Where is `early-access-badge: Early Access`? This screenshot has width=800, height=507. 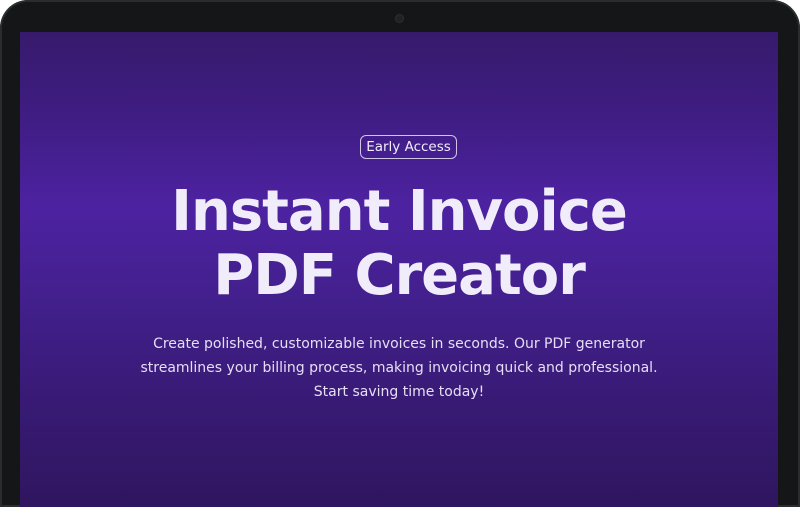 early-access-badge: Early Access is located at coordinates (408, 147).